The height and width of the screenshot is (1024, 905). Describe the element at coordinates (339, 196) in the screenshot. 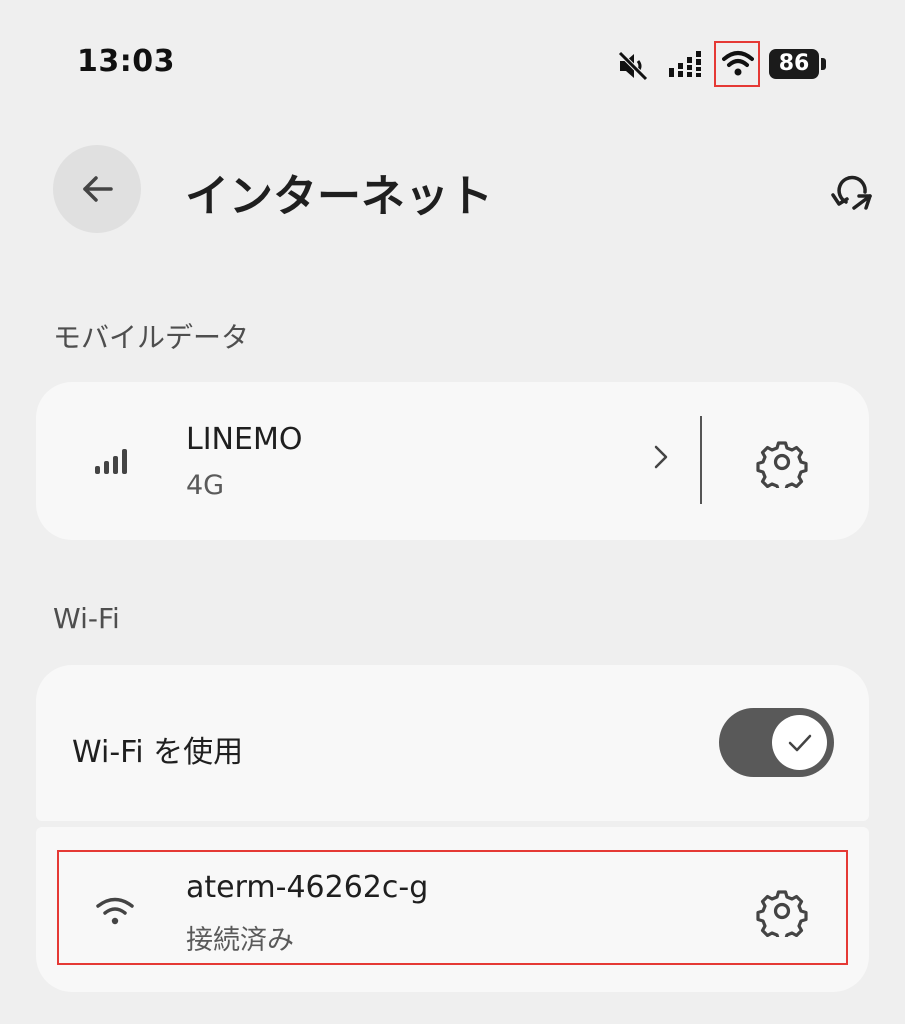

I see `page-title: インターネット` at that location.